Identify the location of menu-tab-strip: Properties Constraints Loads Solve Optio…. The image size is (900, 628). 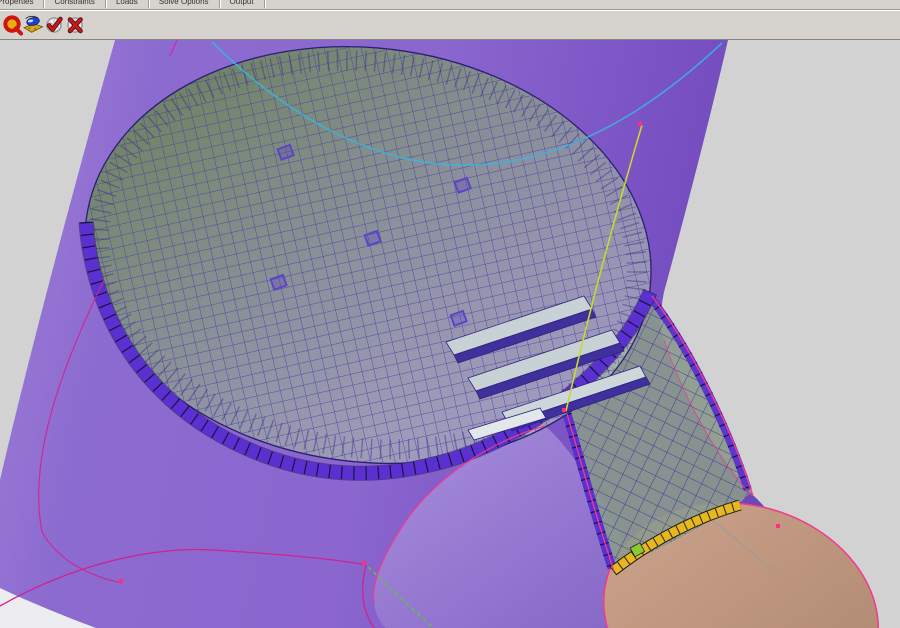
(450, 5).